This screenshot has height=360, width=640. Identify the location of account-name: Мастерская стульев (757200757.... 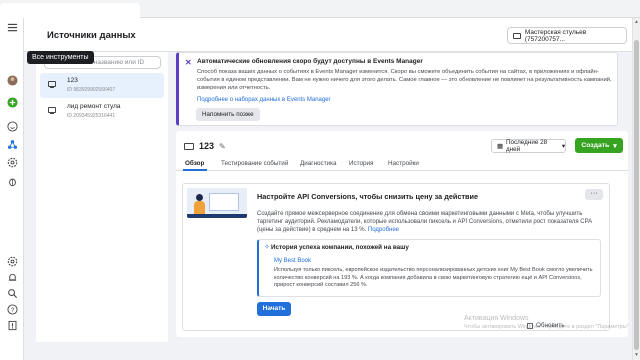
(555, 35).